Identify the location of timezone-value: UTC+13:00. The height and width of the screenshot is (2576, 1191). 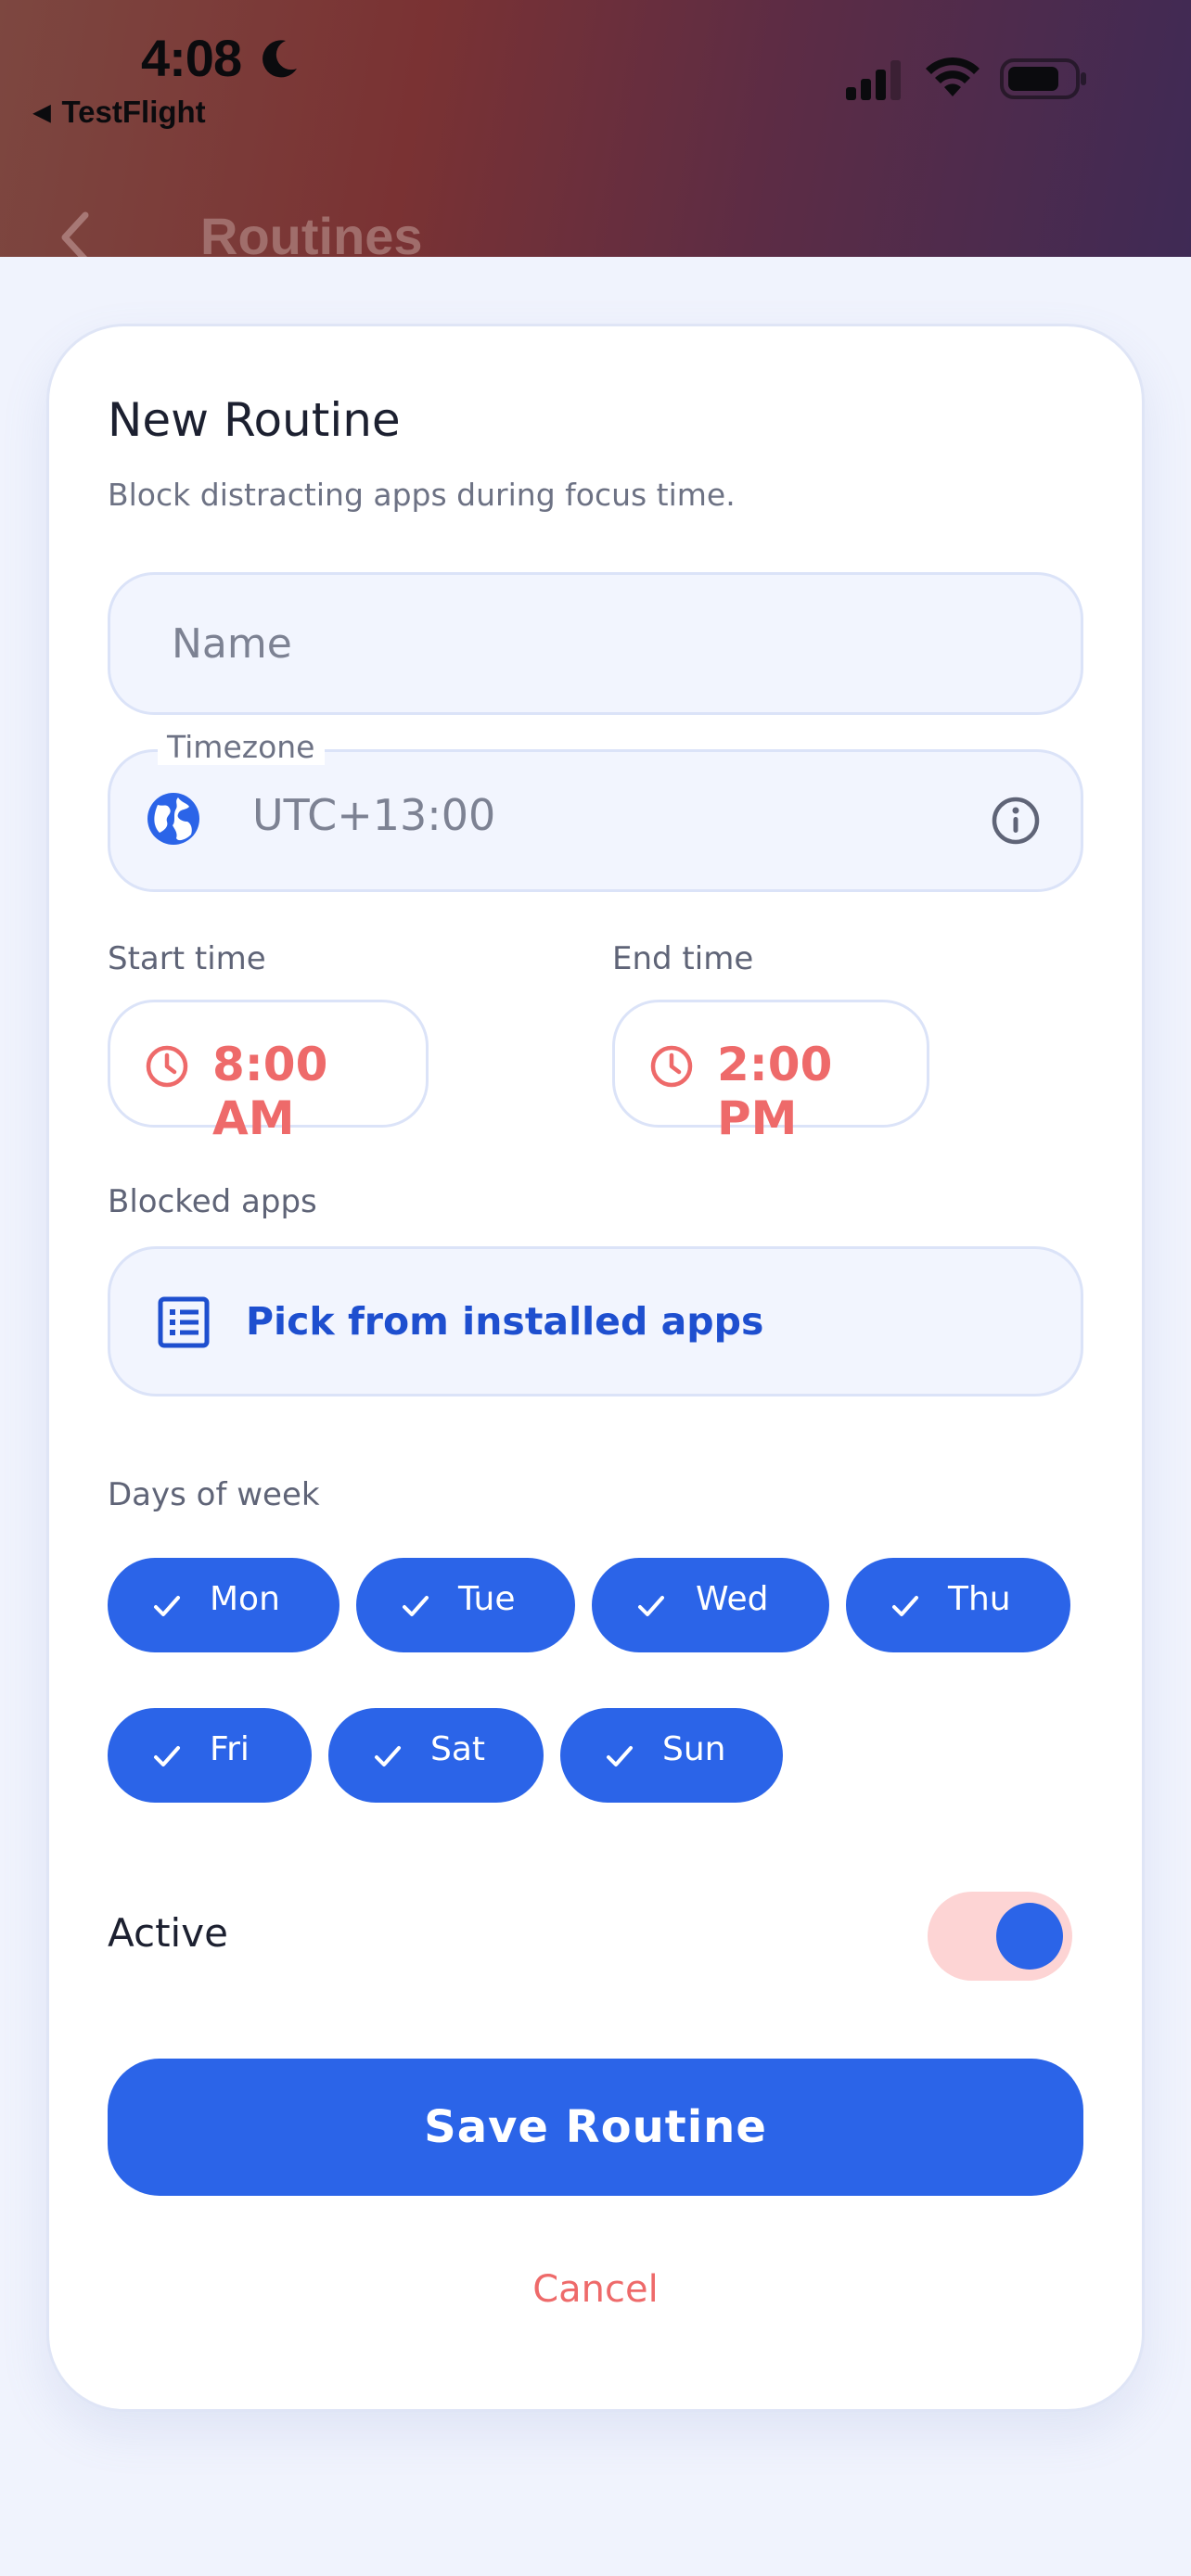
(374, 815).